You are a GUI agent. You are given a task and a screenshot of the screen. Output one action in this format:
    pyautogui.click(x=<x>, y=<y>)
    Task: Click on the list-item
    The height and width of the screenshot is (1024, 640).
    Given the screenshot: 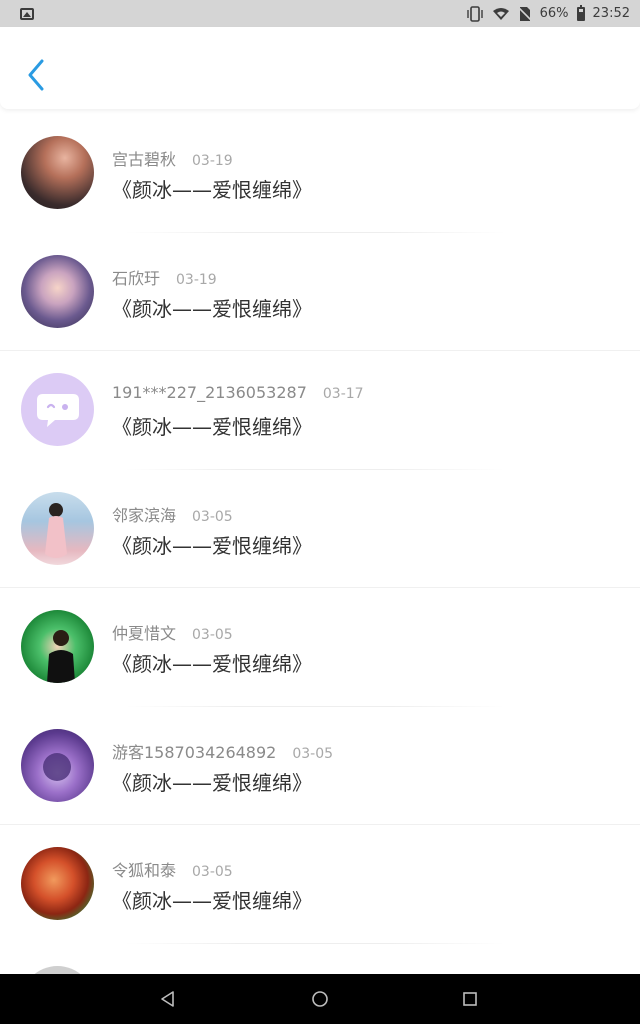 What is the action you would take?
    pyautogui.click(x=320, y=959)
    